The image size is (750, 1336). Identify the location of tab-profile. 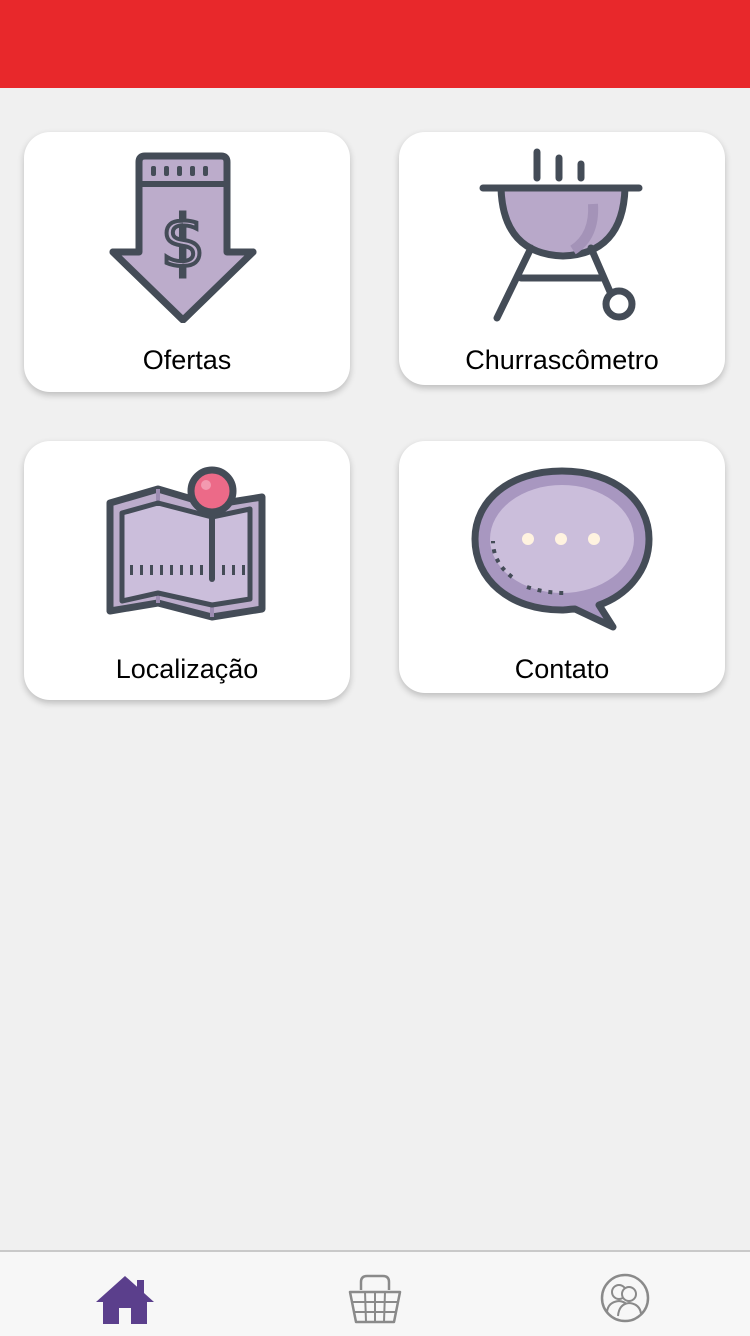
(625, 1298).